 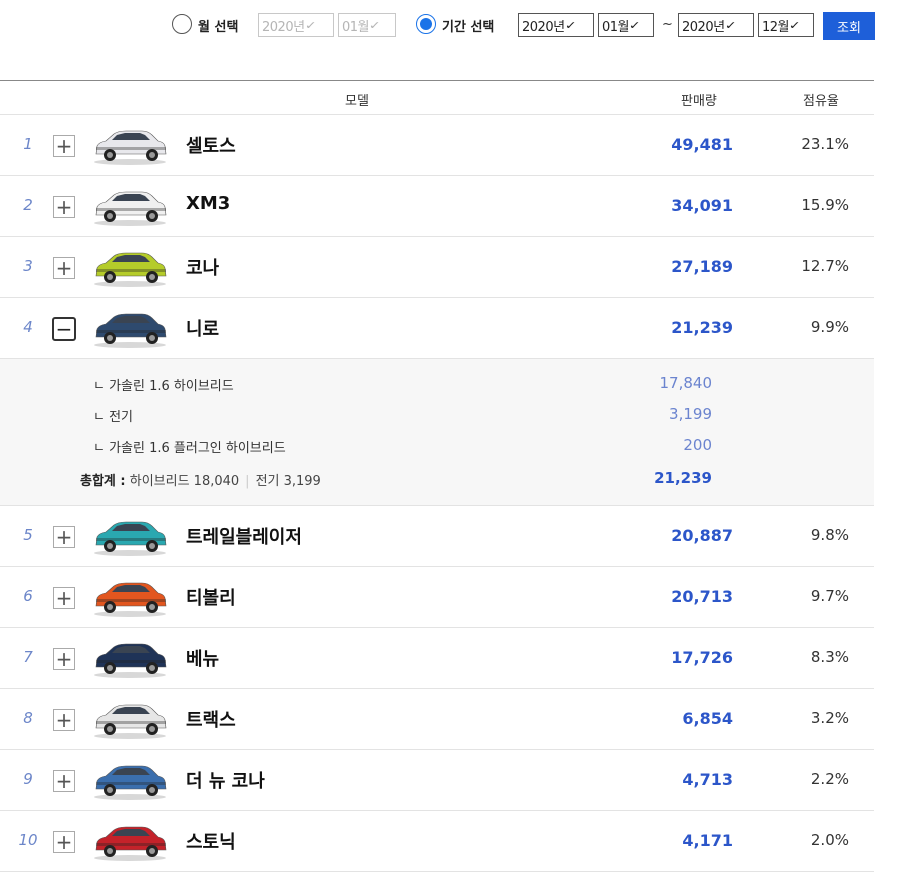 I want to click on model-name: XM3, so click(x=208, y=203).